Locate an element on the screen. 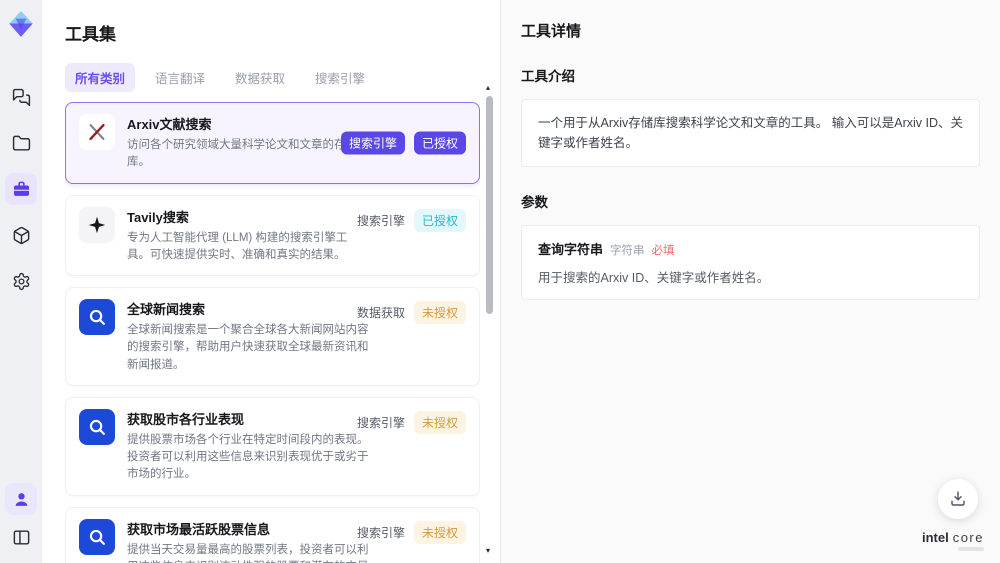  details-title: 工具详情 is located at coordinates (551, 31).